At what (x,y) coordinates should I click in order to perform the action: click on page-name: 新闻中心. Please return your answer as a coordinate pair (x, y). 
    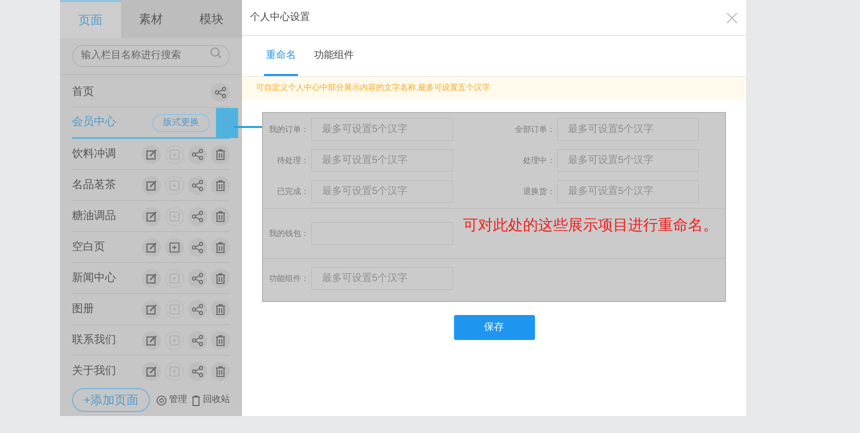
    Looking at the image, I should click on (105, 278).